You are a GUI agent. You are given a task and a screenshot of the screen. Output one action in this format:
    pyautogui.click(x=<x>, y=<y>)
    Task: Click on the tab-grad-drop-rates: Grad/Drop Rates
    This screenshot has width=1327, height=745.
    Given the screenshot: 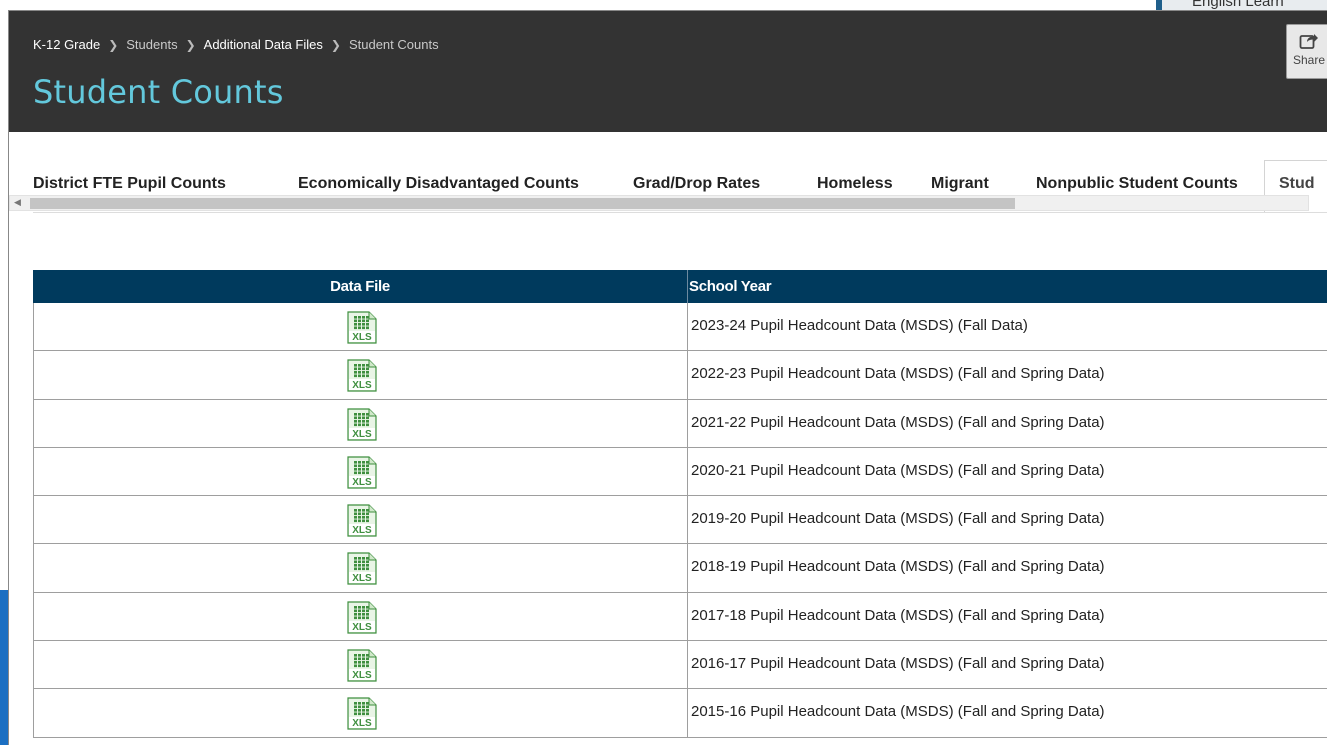 What is the action you would take?
    pyautogui.click(x=696, y=184)
    